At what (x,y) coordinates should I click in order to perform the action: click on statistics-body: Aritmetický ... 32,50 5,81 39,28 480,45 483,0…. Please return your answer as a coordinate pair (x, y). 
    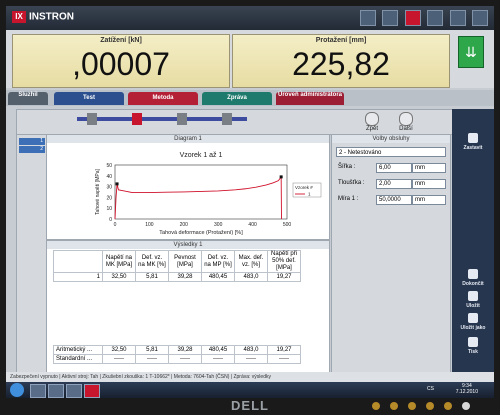
    Looking at the image, I should click on (177, 354).